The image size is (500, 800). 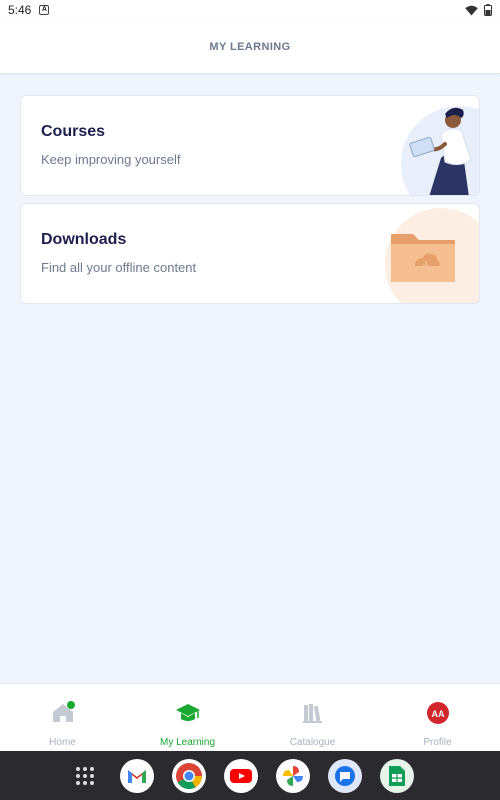 I want to click on nav-item-catalogue: Catalogue, so click(x=312, y=717).